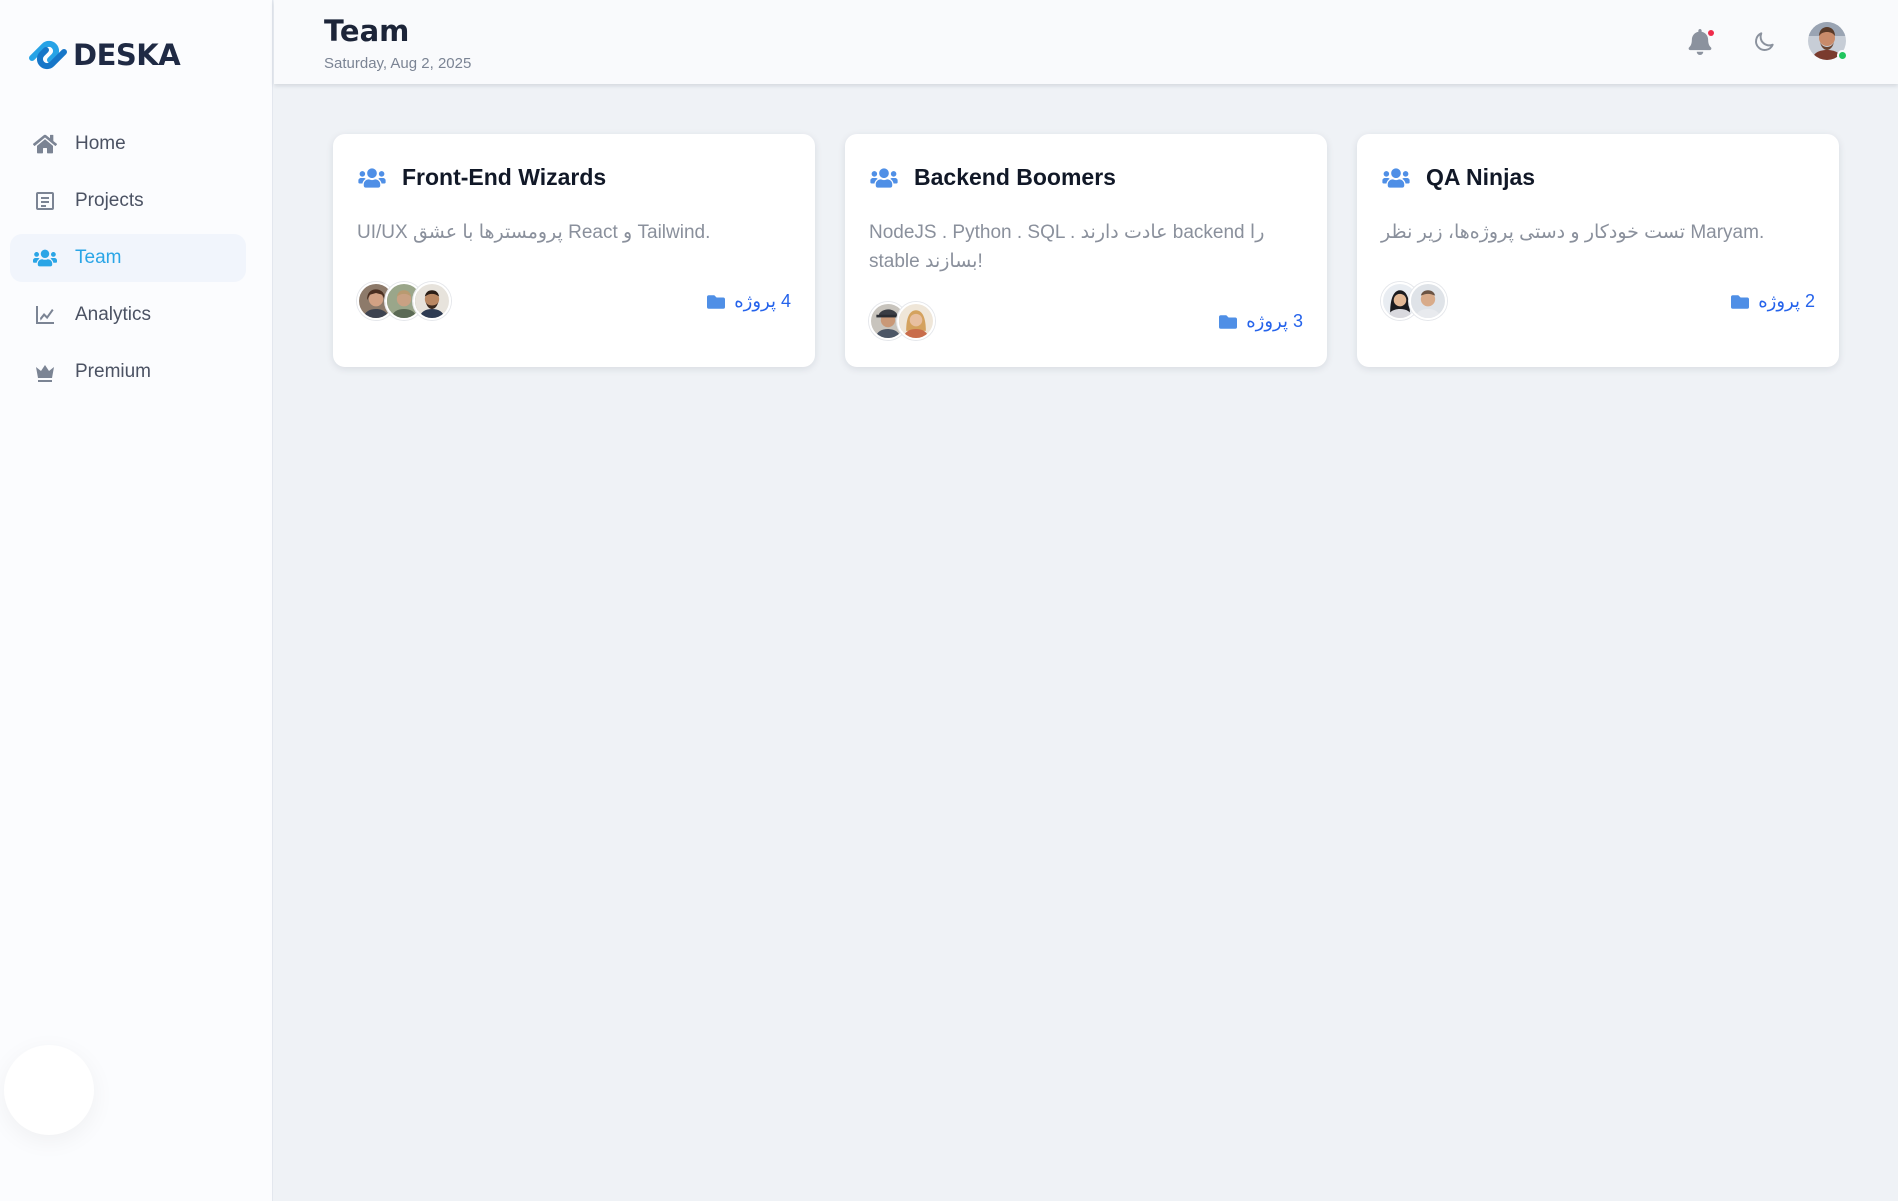 The height and width of the screenshot is (1201, 1898). Describe the element at coordinates (534, 232) in the screenshot. I see `team-description: UI/UX پرومسترها با عشق React و Tailwind.` at that location.